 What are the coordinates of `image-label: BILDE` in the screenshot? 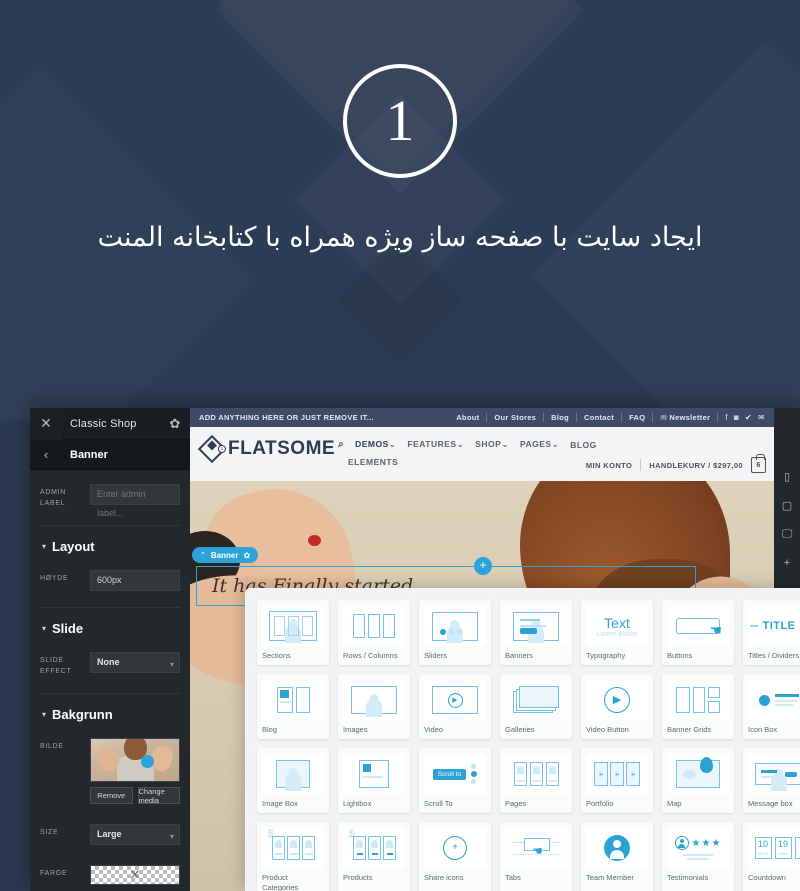 It's located at (52, 746).